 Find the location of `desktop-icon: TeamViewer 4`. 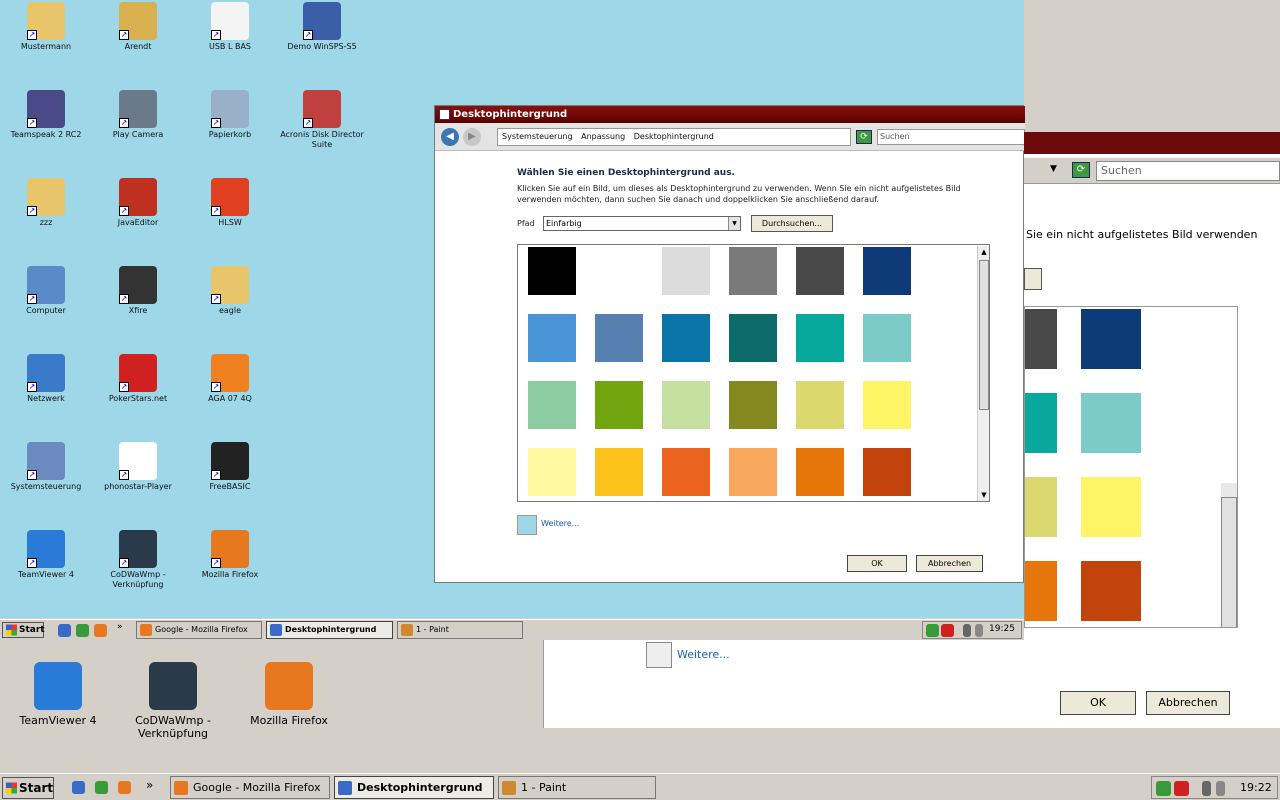

desktop-icon: TeamViewer 4 is located at coordinates (58, 694).